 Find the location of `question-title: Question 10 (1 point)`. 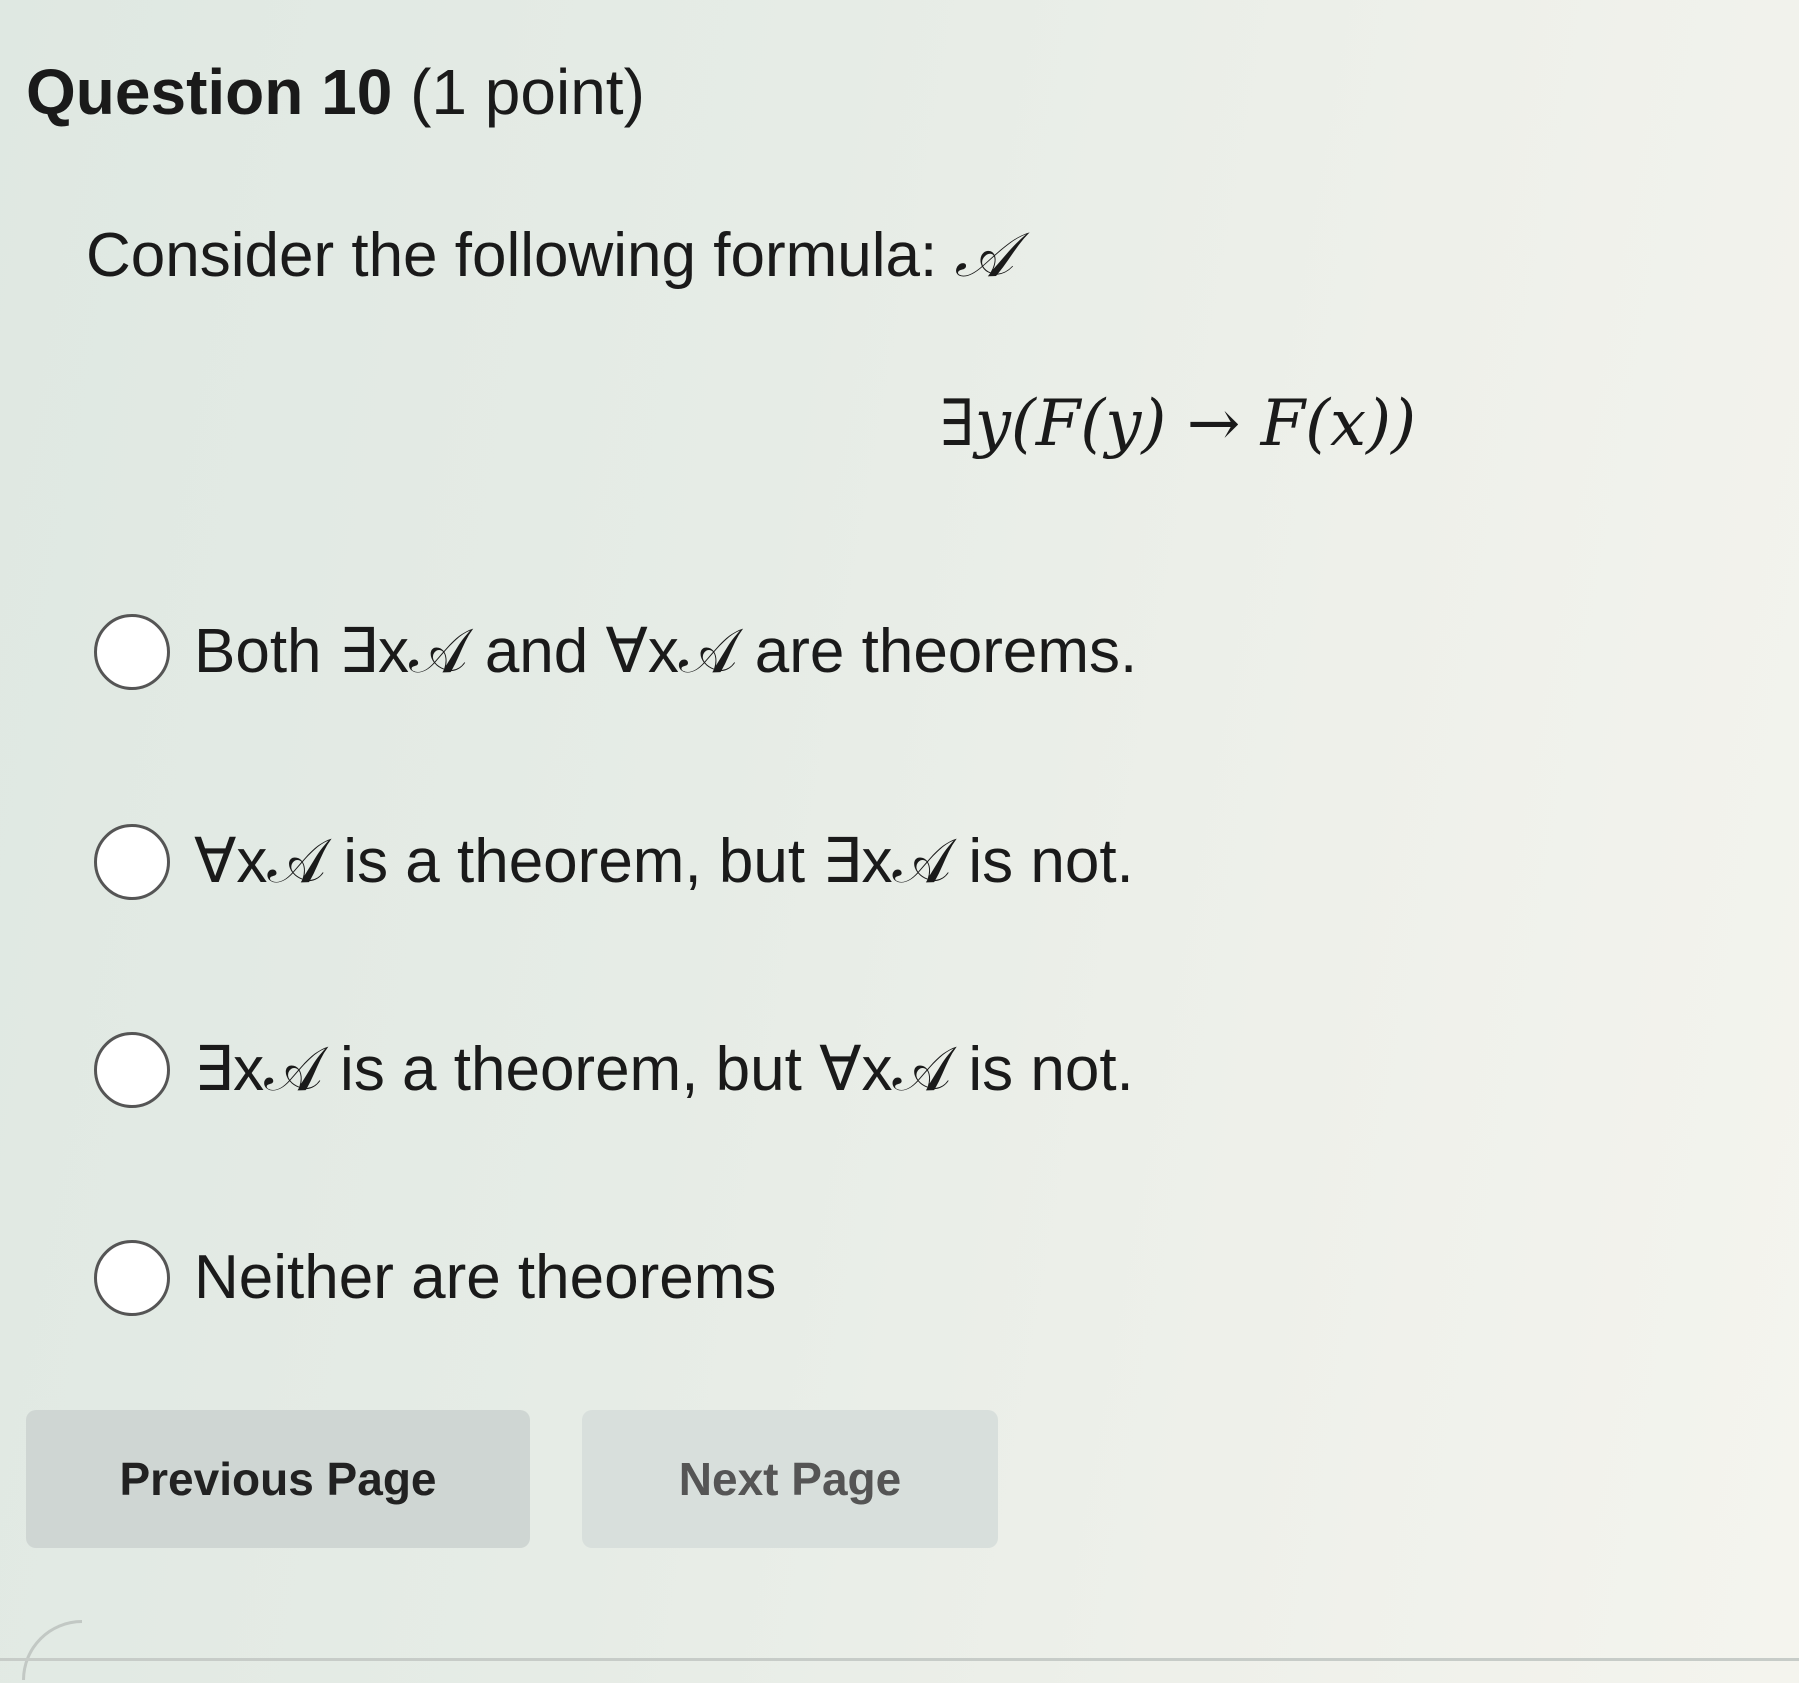

question-title: Question 10 (1 point) is located at coordinates (335, 92).